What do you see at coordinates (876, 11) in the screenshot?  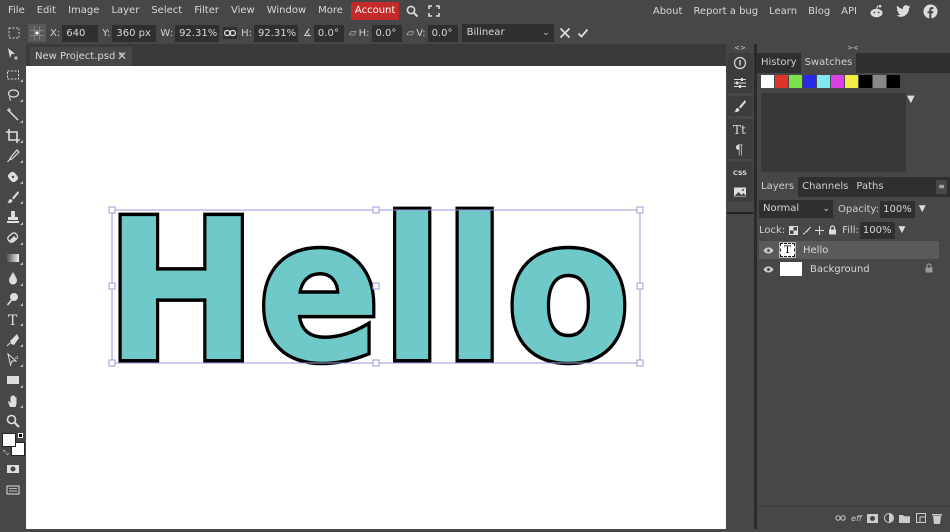 I see `reddit-icon` at bounding box center [876, 11].